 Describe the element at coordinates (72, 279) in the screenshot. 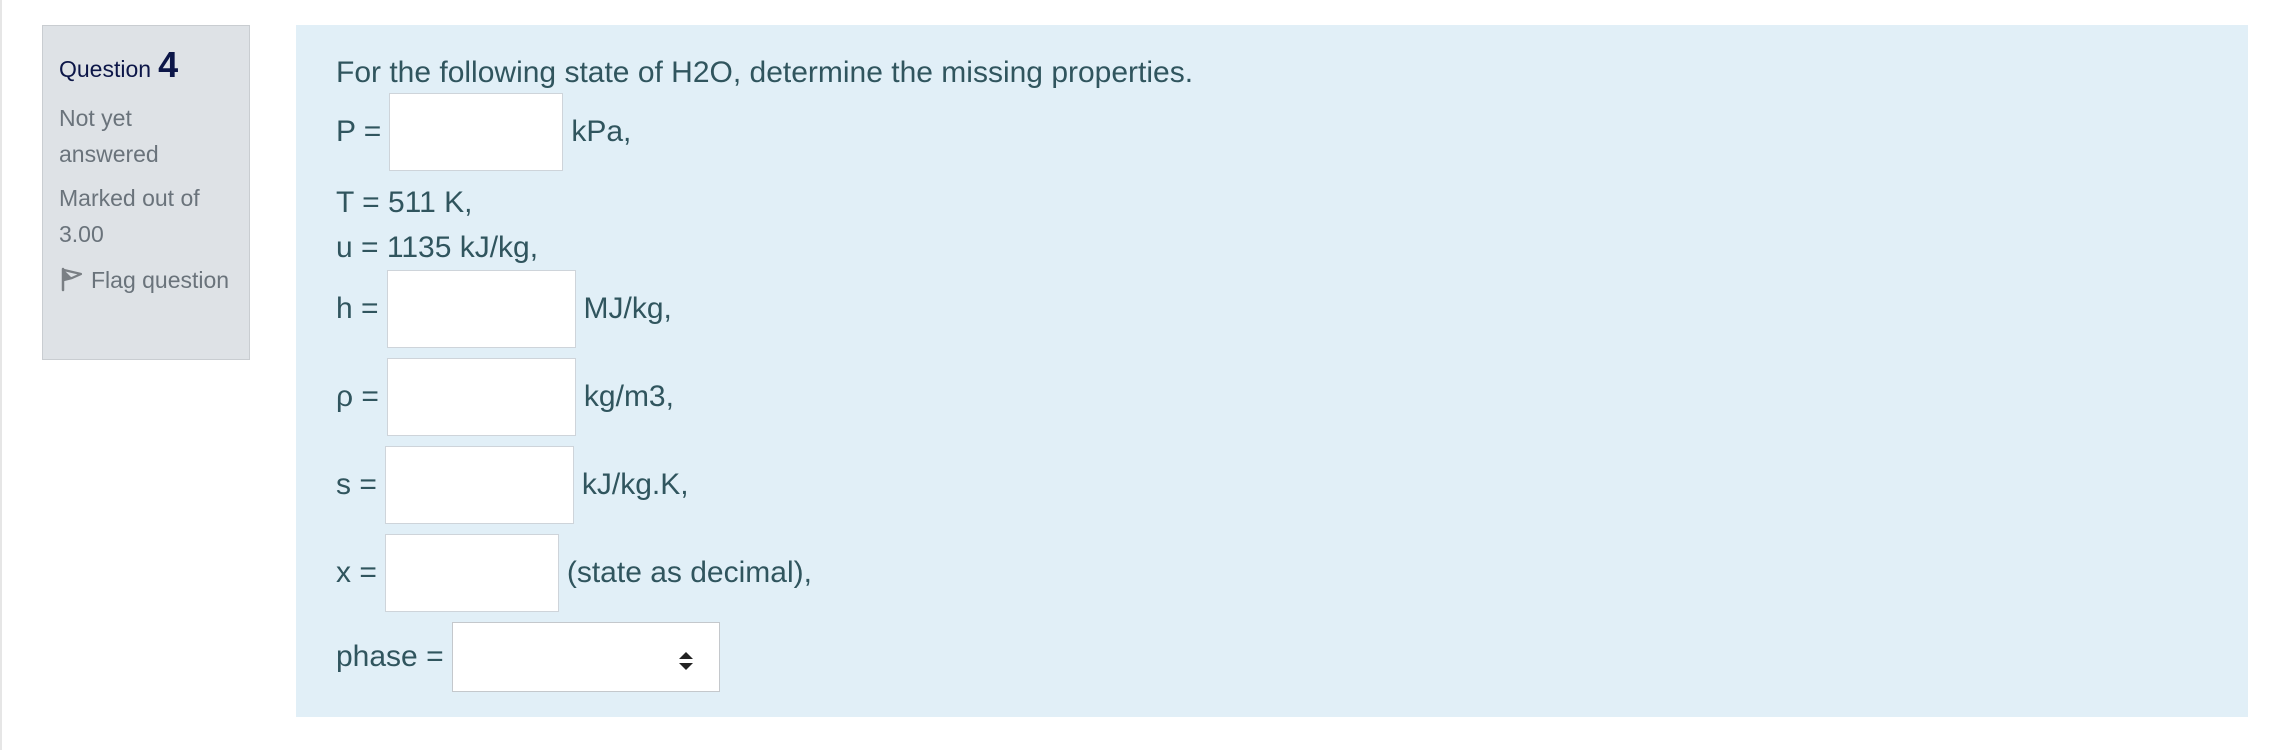

I see `flag-icon` at that location.